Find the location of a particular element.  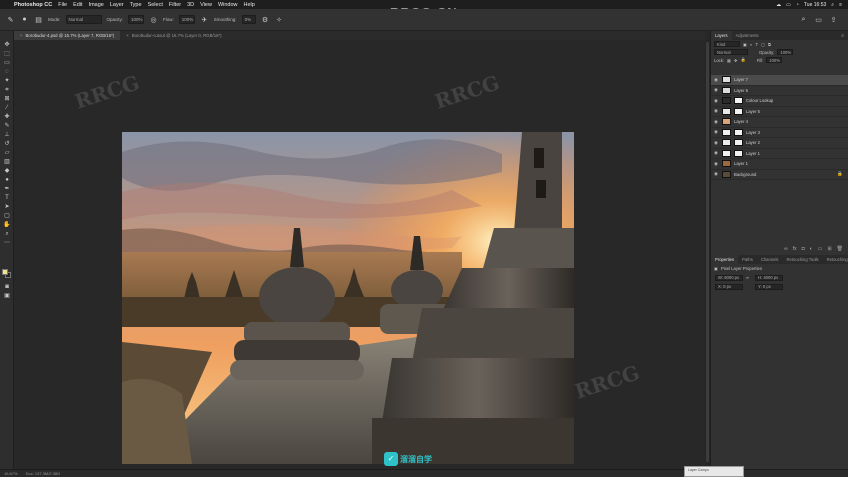

fx-icon: fx is located at coordinates (795, 249).